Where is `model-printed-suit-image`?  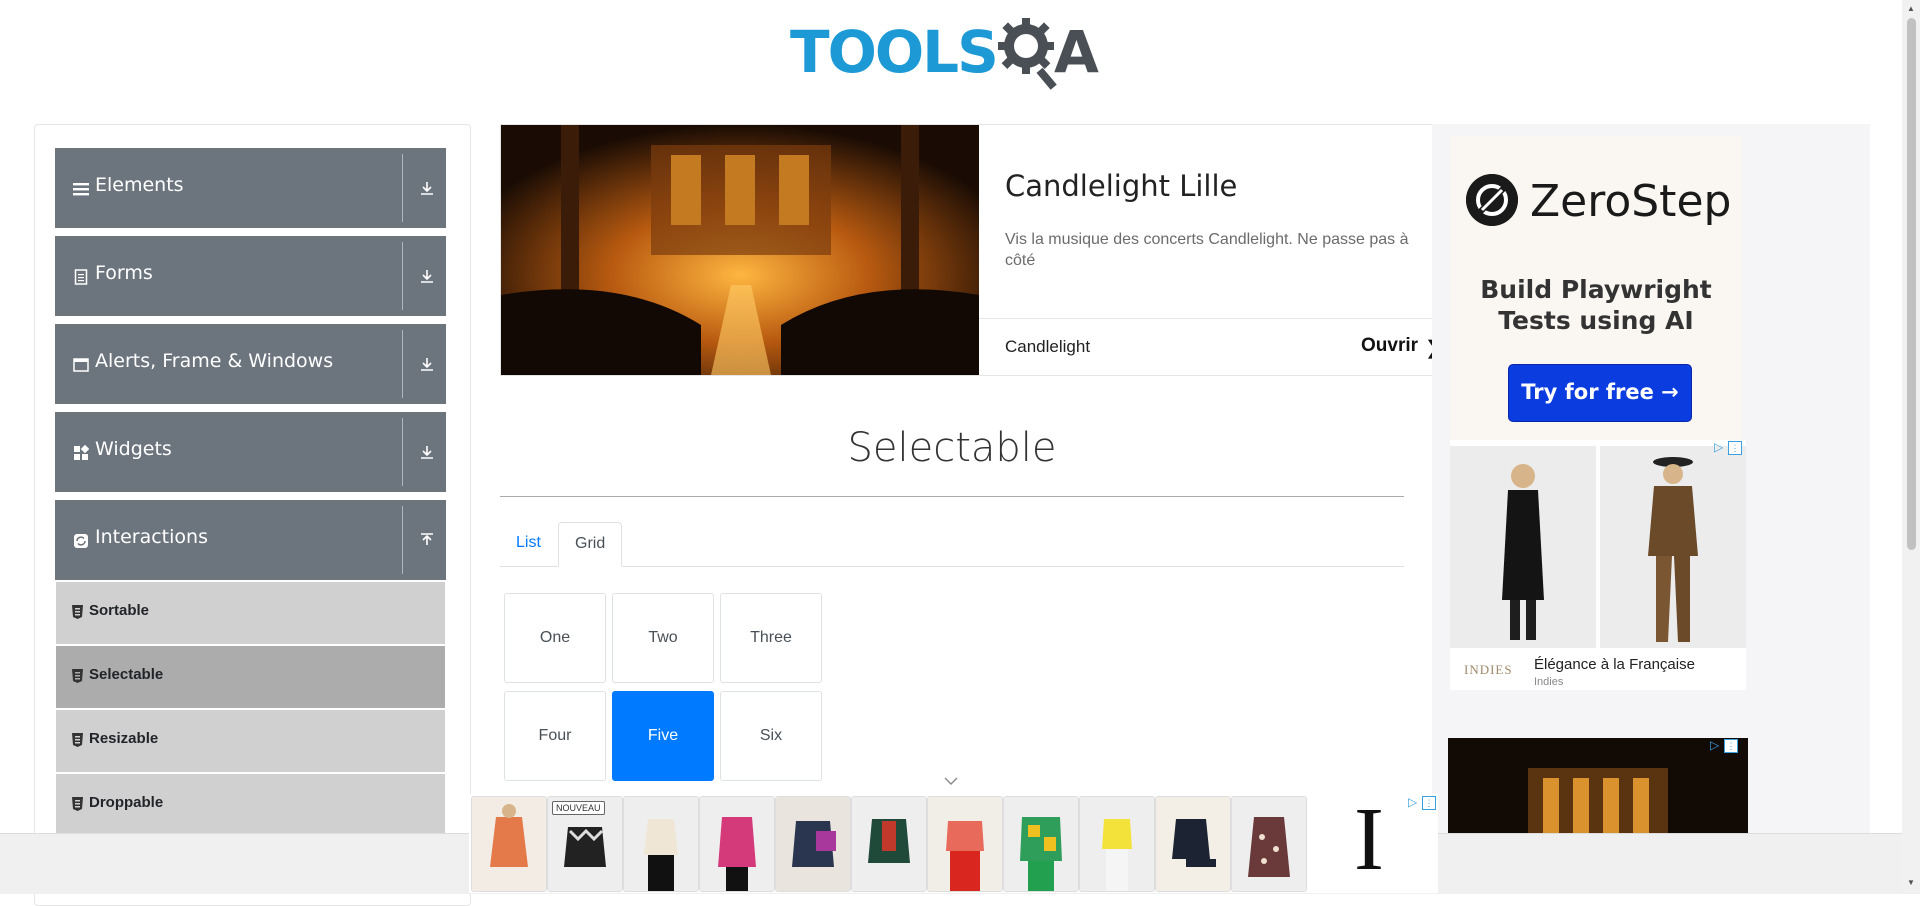 model-printed-suit-image is located at coordinates (1673, 547).